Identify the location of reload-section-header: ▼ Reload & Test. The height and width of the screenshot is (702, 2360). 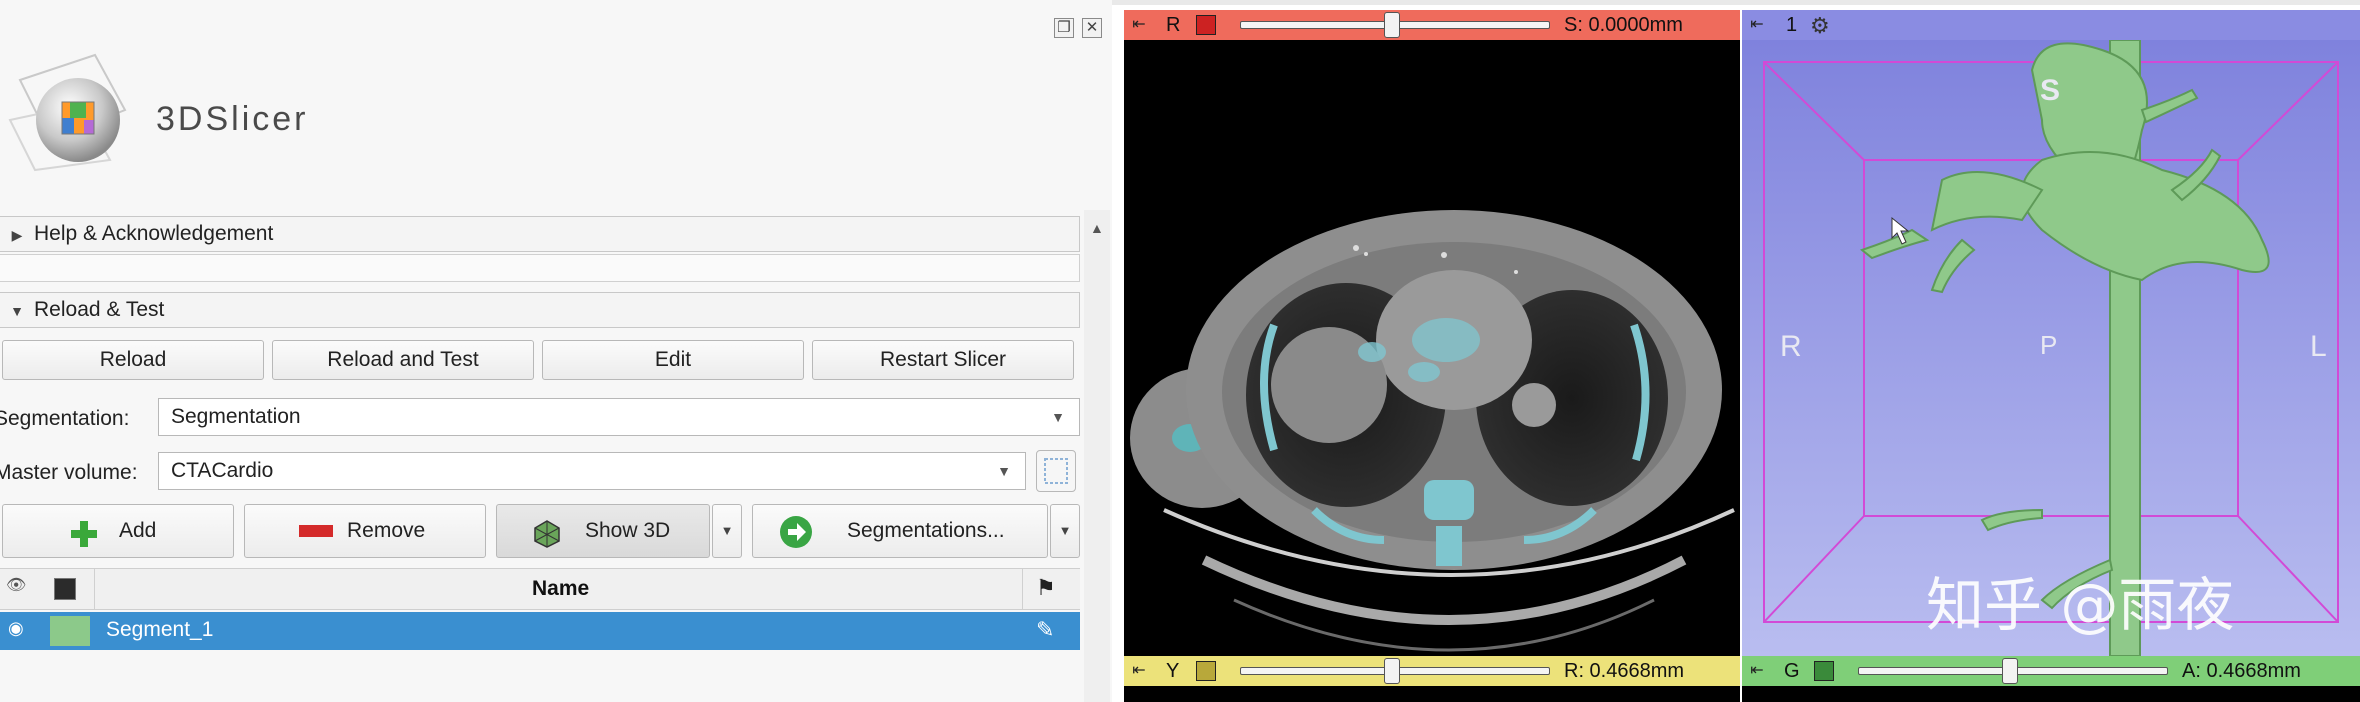
(540, 310).